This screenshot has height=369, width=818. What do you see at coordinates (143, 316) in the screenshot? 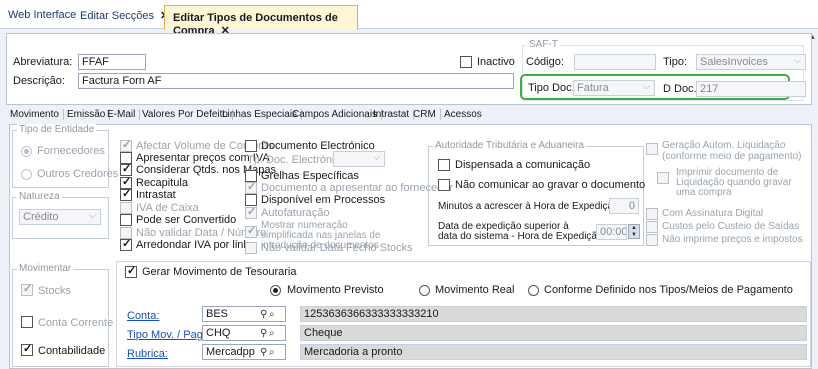
I see `conta-link: Conta:` at bounding box center [143, 316].